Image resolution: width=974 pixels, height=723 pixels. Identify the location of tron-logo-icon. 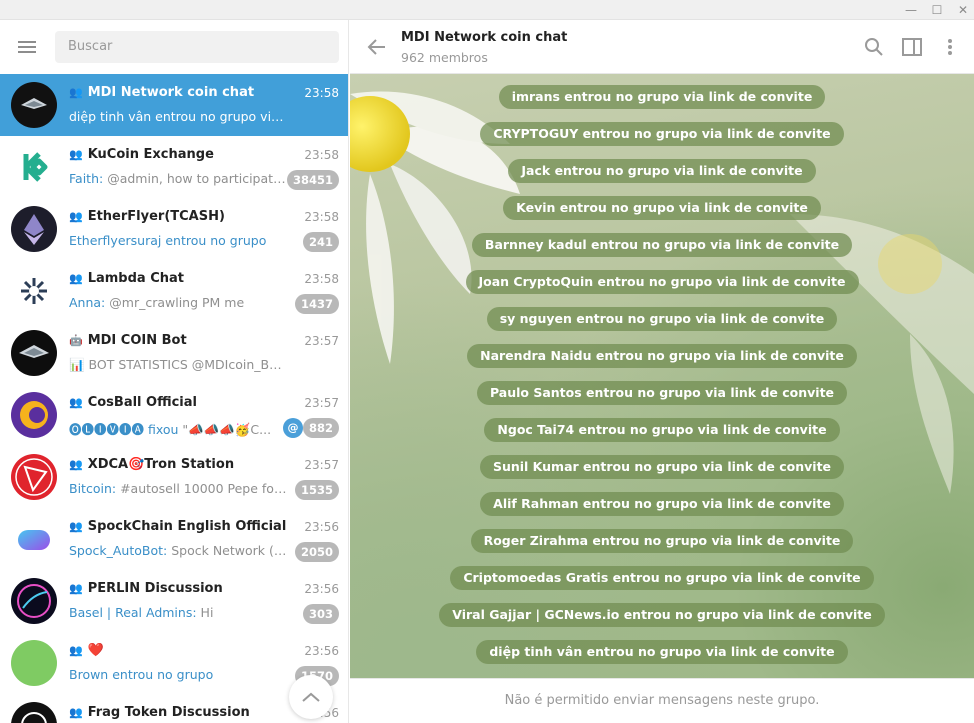
(34, 477).